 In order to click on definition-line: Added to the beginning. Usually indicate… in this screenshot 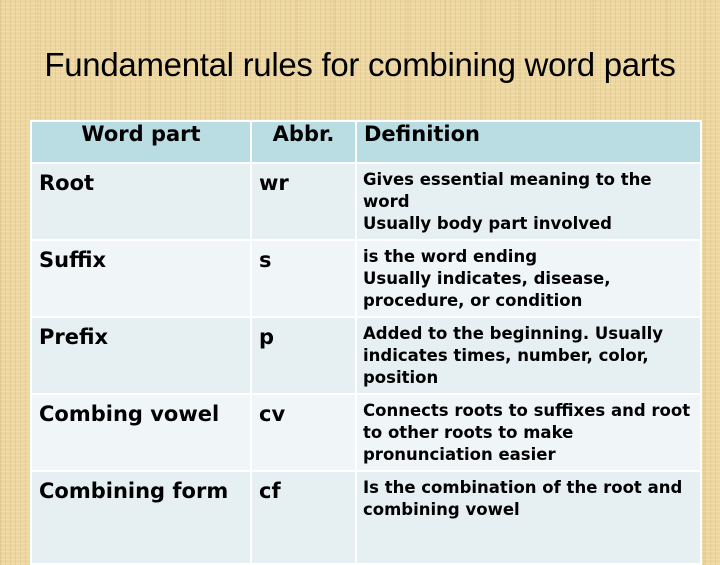, I will do `click(513, 355)`.